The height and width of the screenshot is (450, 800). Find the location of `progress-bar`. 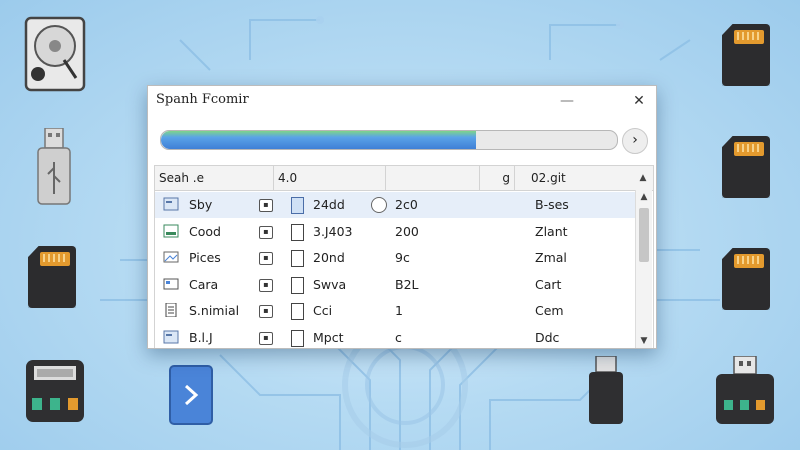

progress-bar is located at coordinates (389, 140).